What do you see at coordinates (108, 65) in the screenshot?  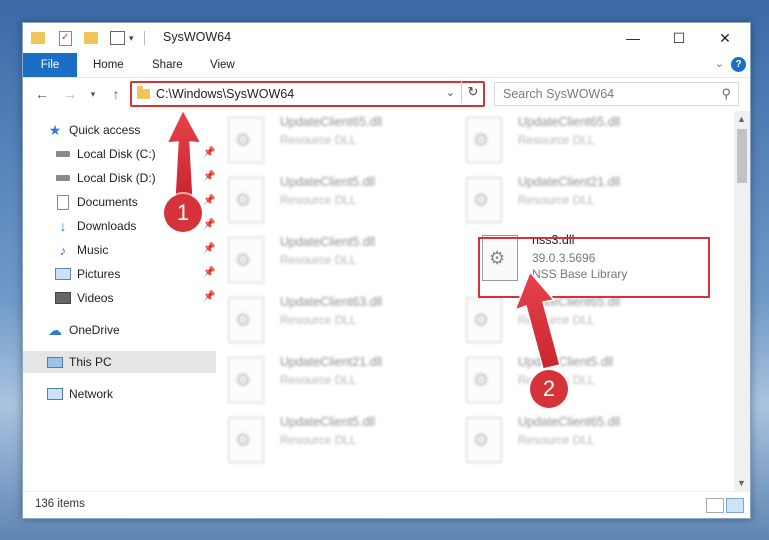 I see `tab-home: Home` at bounding box center [108, 65].